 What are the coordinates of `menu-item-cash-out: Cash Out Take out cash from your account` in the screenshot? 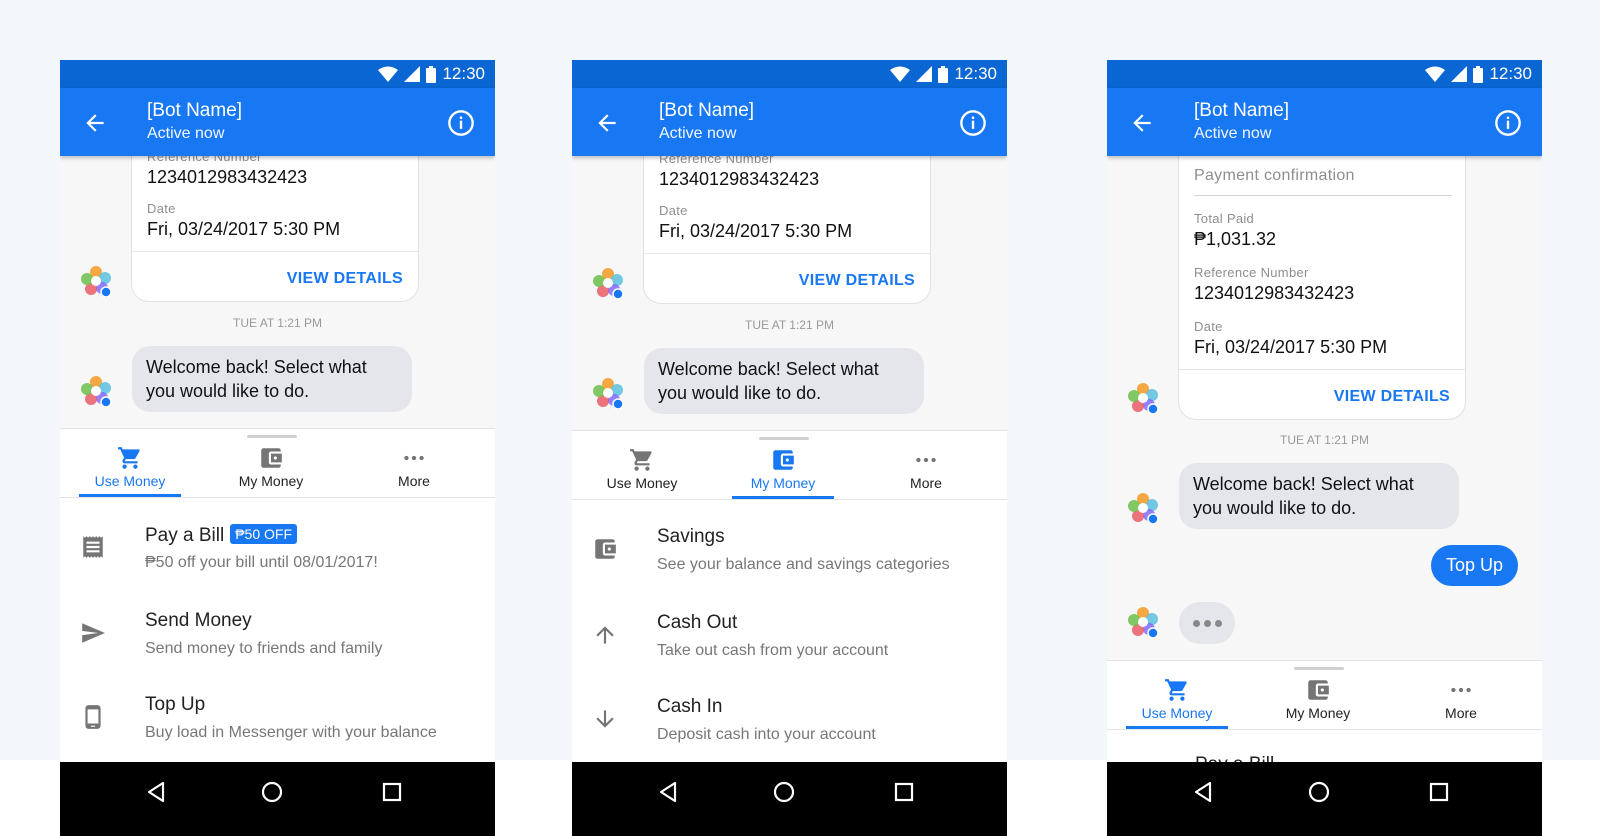 It's located at (789, 640).